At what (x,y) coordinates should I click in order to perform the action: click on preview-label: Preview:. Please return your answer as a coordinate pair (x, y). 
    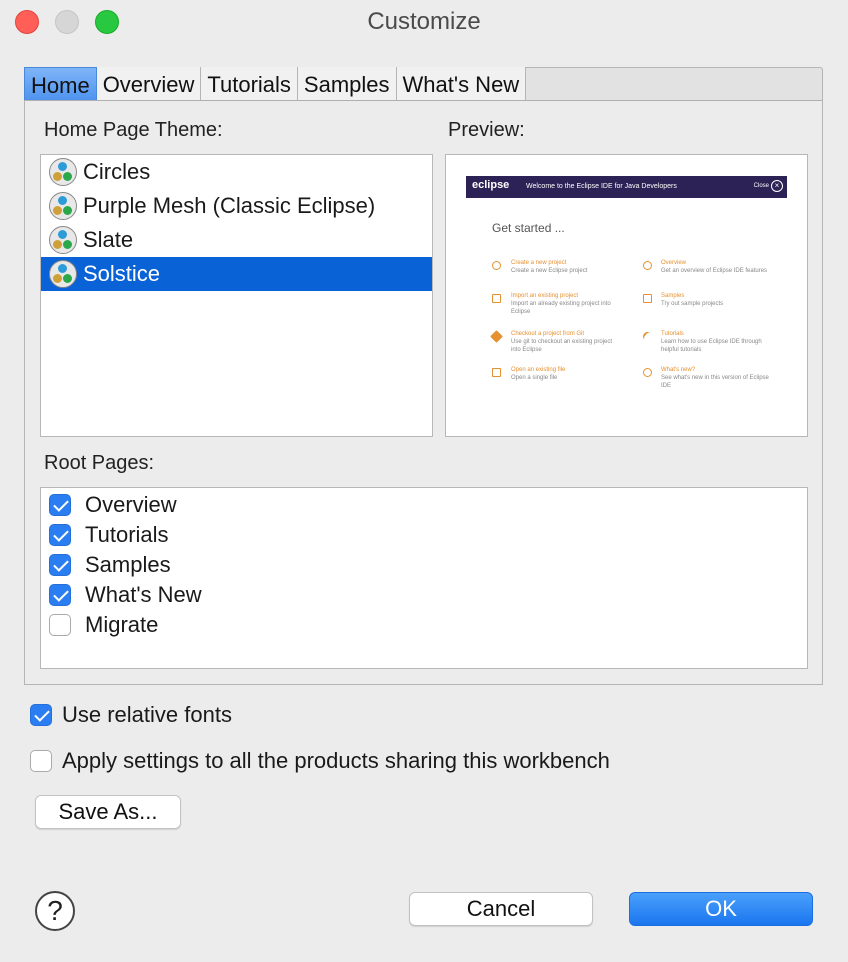
    Looking at the image, I should click on (486, 130).